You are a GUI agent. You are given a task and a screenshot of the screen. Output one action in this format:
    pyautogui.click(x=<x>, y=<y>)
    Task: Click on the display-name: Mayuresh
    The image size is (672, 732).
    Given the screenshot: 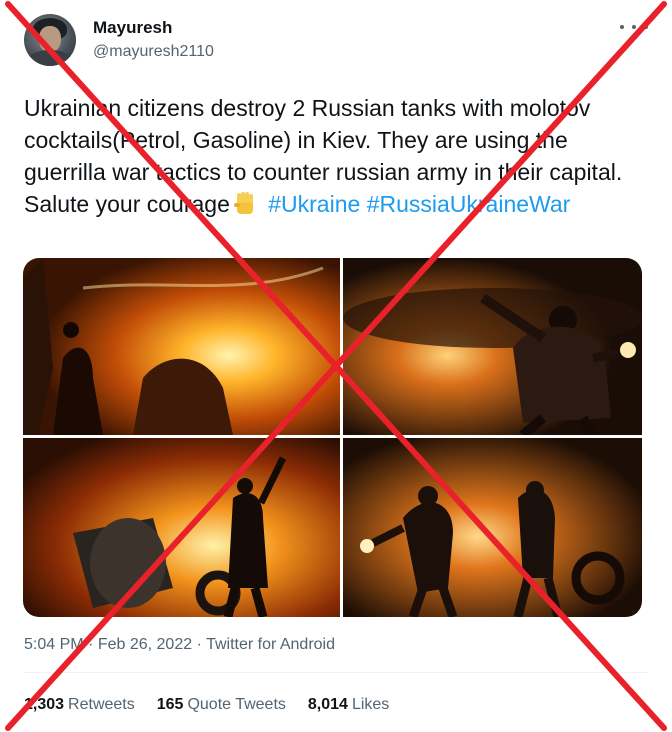 What is the action you would take?
    pyautogui.click(x=132, y=28)
    